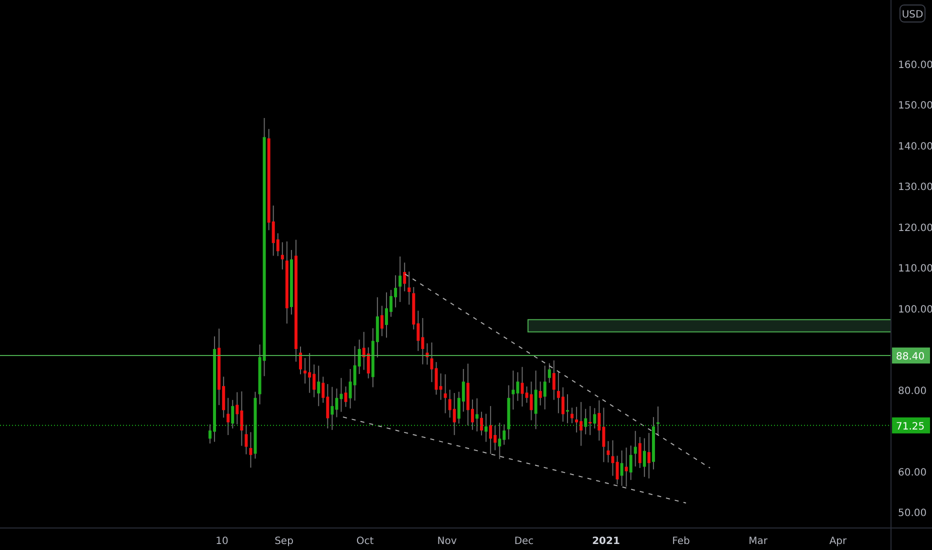 The height and width of the screenshot is (550, 932). What do you see at coordinates (681, 541) in the screenshot?
I see `time-tick-label: Feb` at bounding box center [681, 541].